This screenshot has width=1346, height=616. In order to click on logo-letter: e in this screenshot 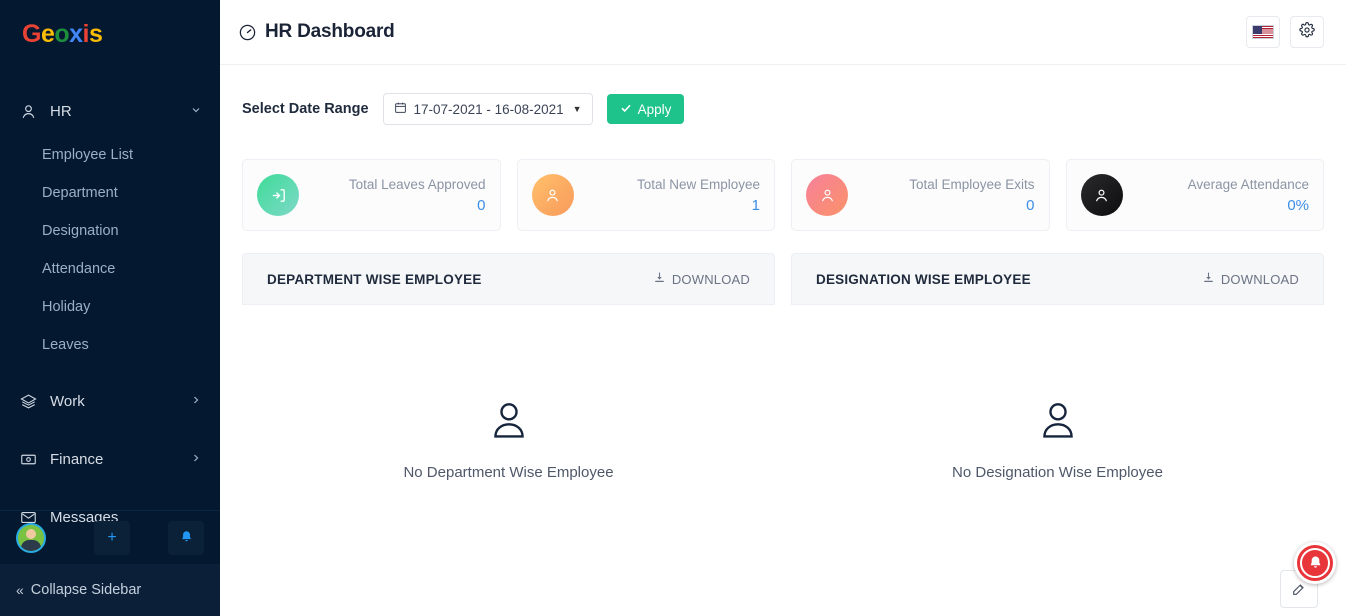, I will do `click(47, 34)`.